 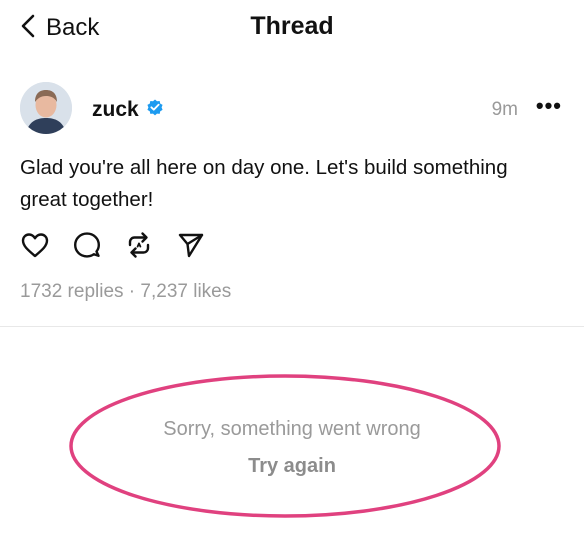 I want to click on repost-icon, so click(x=139, y=245).